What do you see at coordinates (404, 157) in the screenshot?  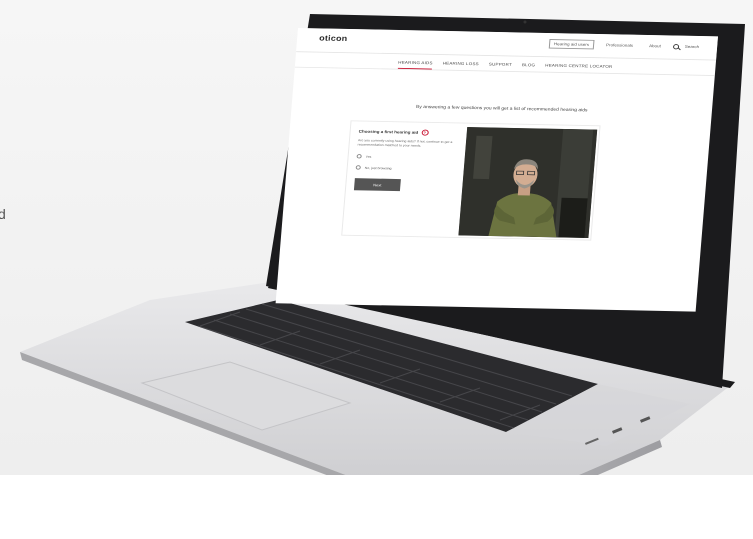 I see `option-yes: Yes` at bounding box center [404, 157].